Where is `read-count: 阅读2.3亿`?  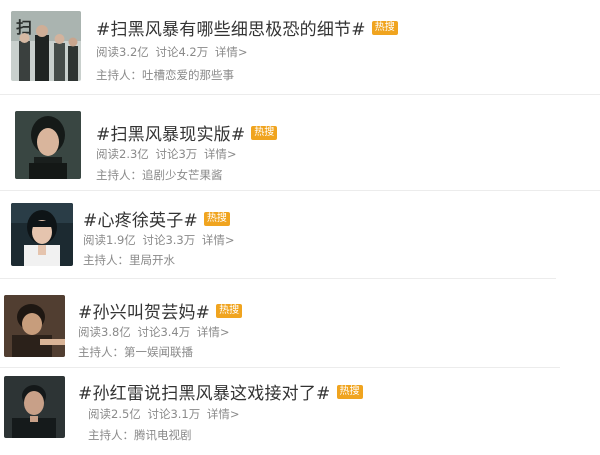
read-count: 阅读2.3亿 is located at coordinates (122, 154).